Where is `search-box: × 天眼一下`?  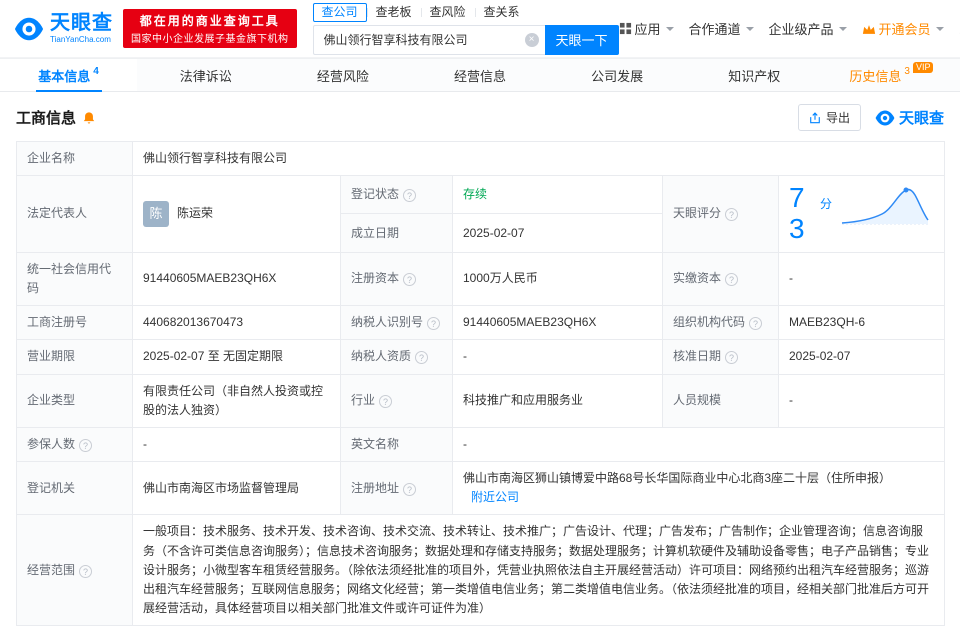
search-box: × 天眼一下 is located at coordinates (466, 40).